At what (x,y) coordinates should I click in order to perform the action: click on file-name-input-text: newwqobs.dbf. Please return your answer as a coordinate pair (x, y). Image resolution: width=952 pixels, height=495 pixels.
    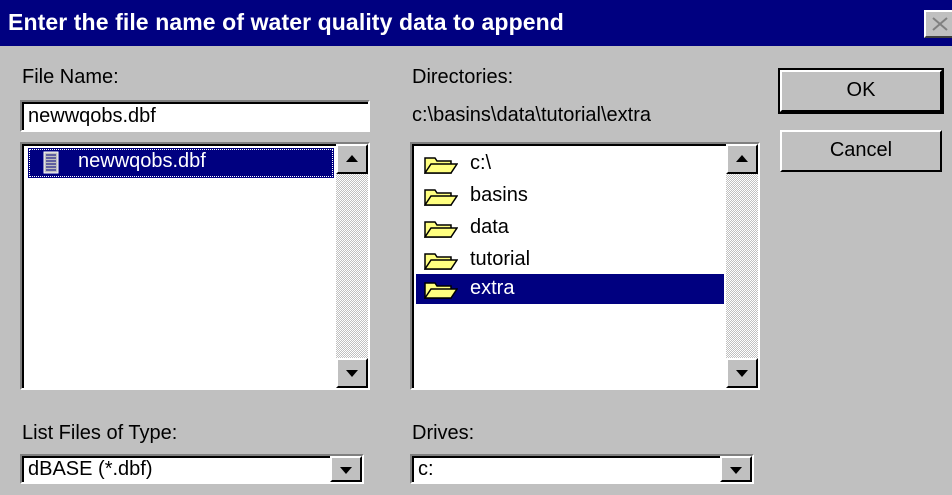
    Looking at the image, I should click on (92, 116).